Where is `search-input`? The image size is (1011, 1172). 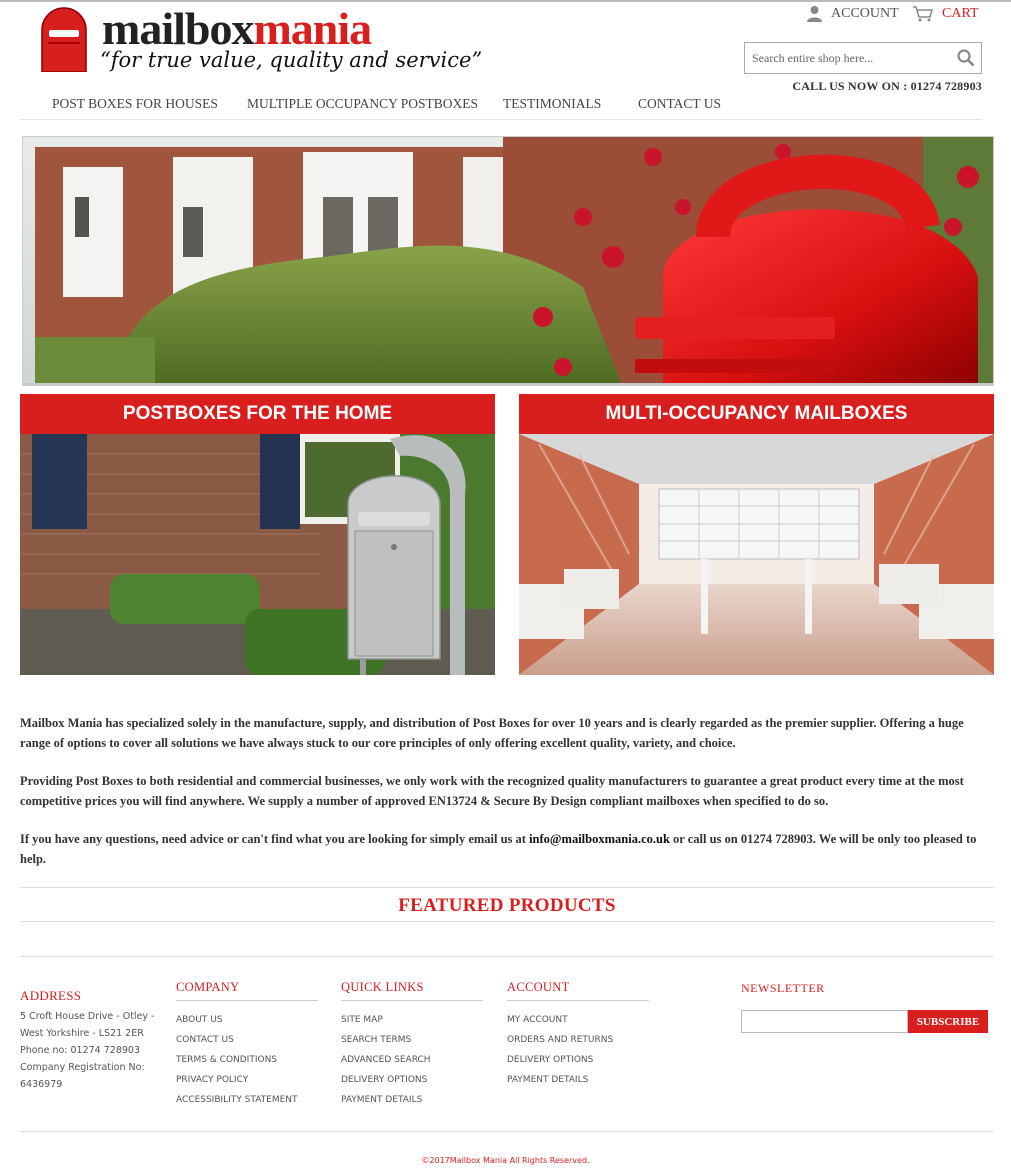
search-input is located at coordinates (845, 58).